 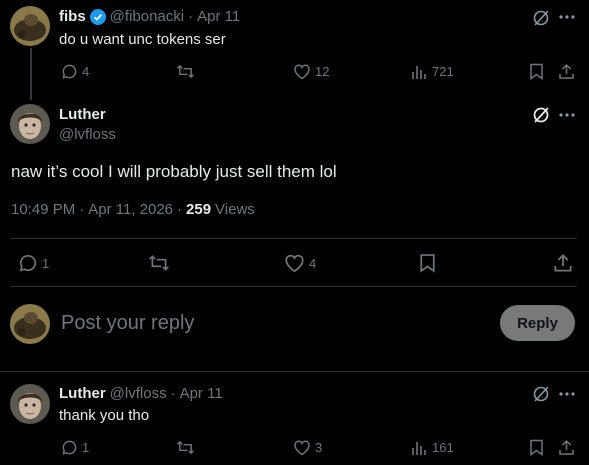 What do you see at coordinates (537, 323) in the screenshot?
I see `reply-submit-button: Reply` at bounding box center [537, 323].